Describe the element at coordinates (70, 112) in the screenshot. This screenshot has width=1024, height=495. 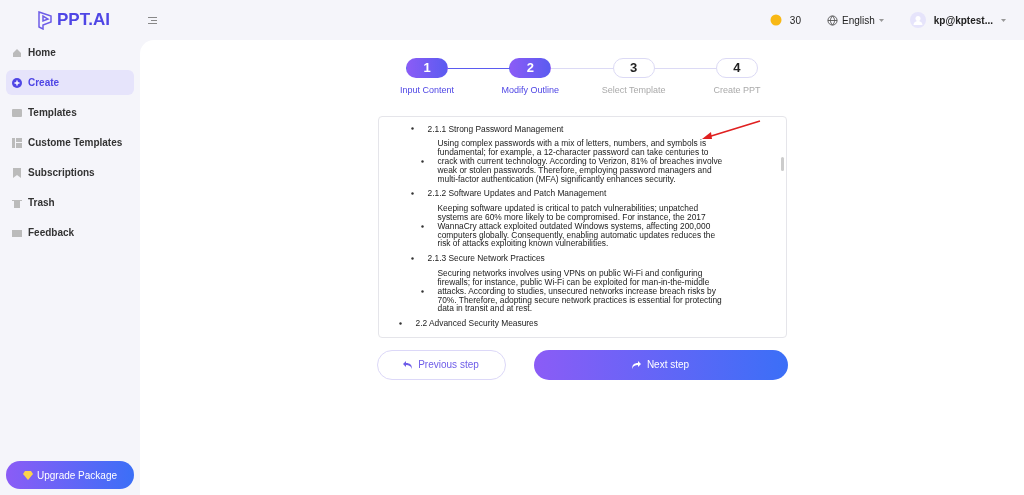
I see `sidebar-item: Templates` at that location.